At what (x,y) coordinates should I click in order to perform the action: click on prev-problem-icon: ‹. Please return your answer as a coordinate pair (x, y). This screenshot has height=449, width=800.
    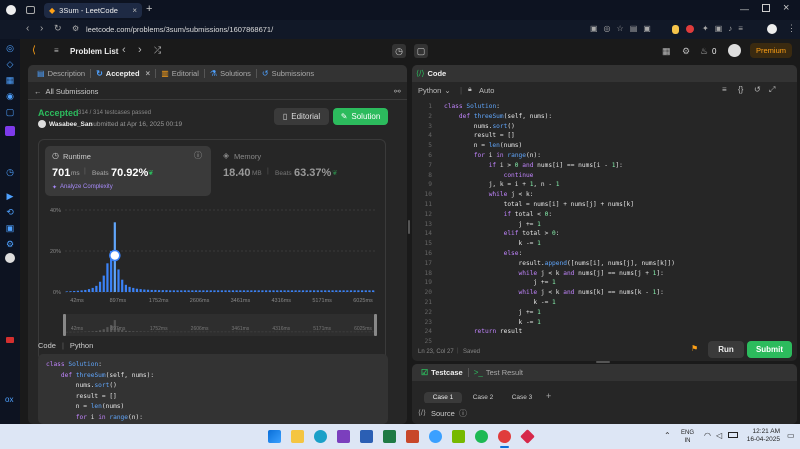
    Looking at the image, I should click on (124, 50).